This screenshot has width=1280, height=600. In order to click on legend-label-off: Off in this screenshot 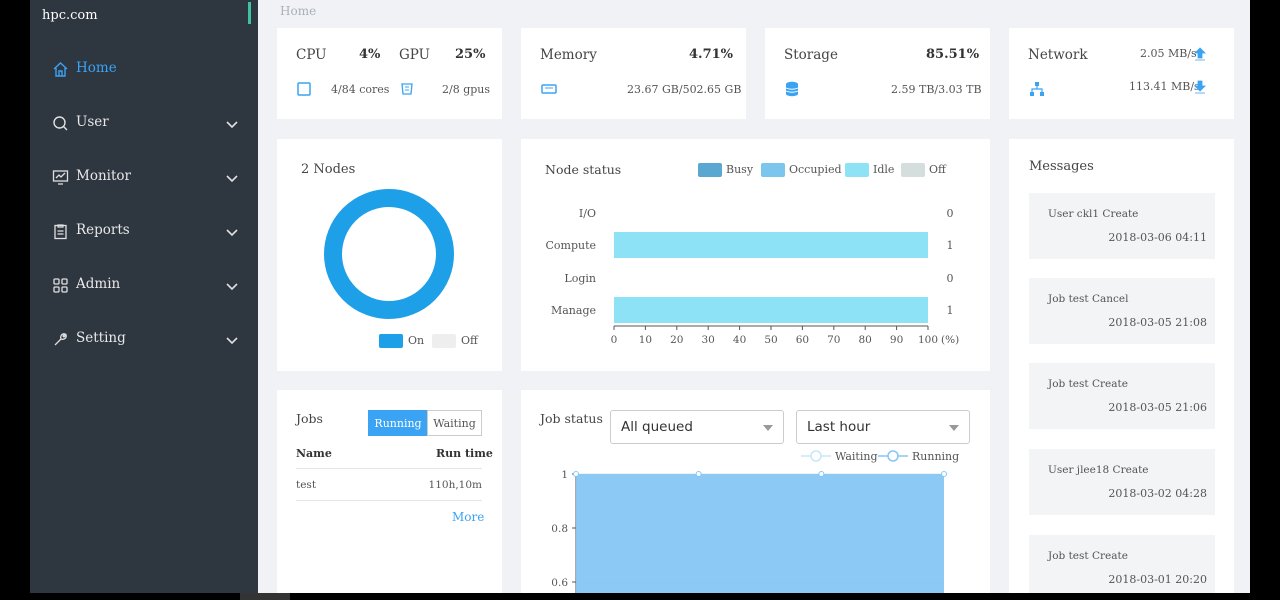, I will do `click(937, 169)`.